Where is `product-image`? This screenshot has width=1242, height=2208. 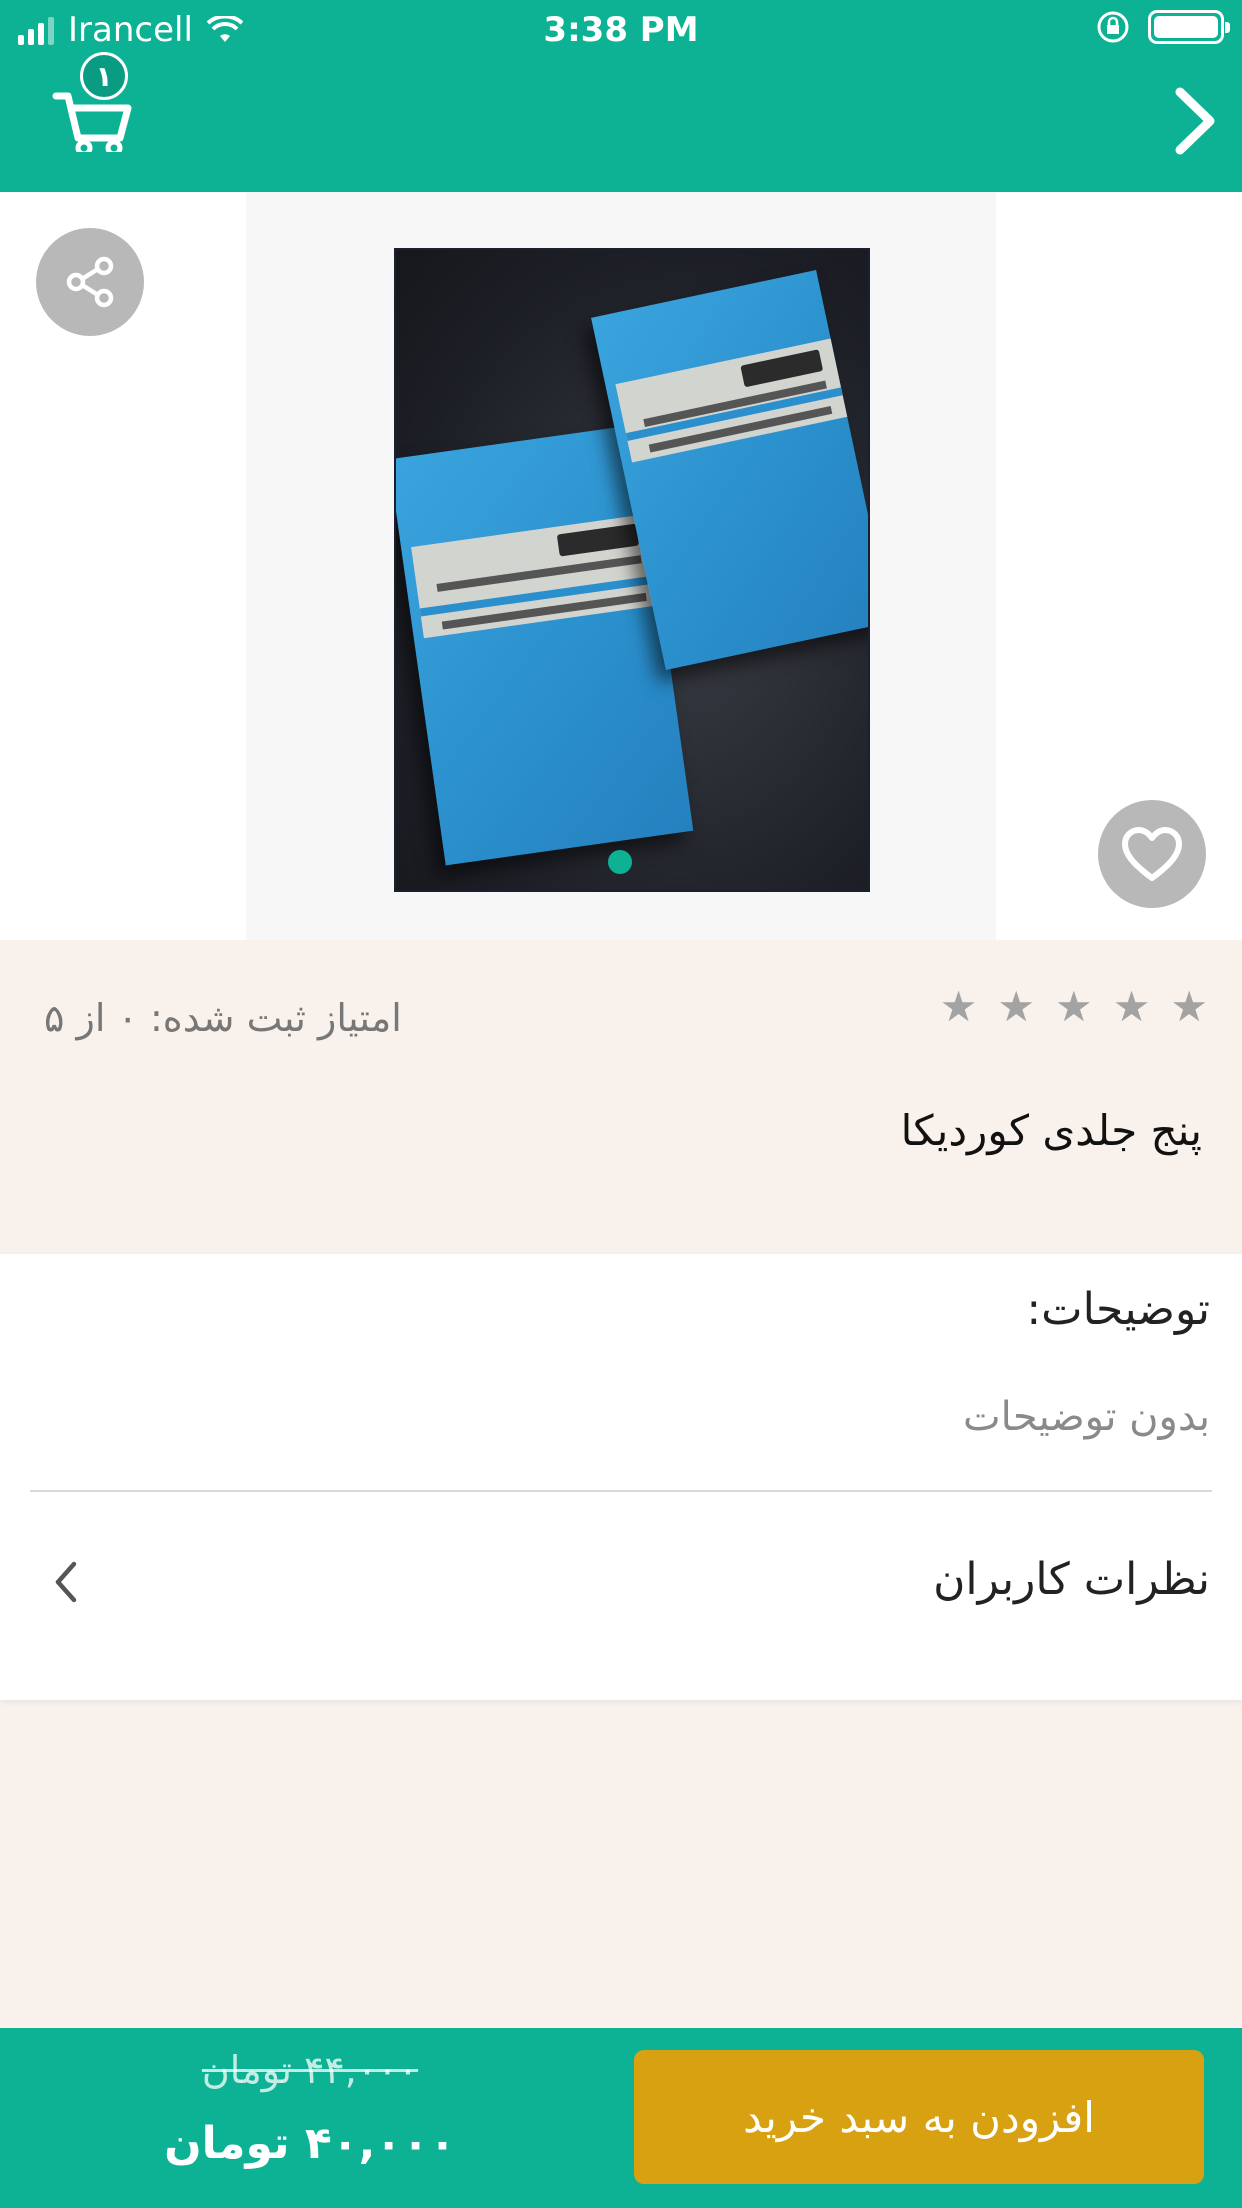 product-image is located at coordinates (632, 570).